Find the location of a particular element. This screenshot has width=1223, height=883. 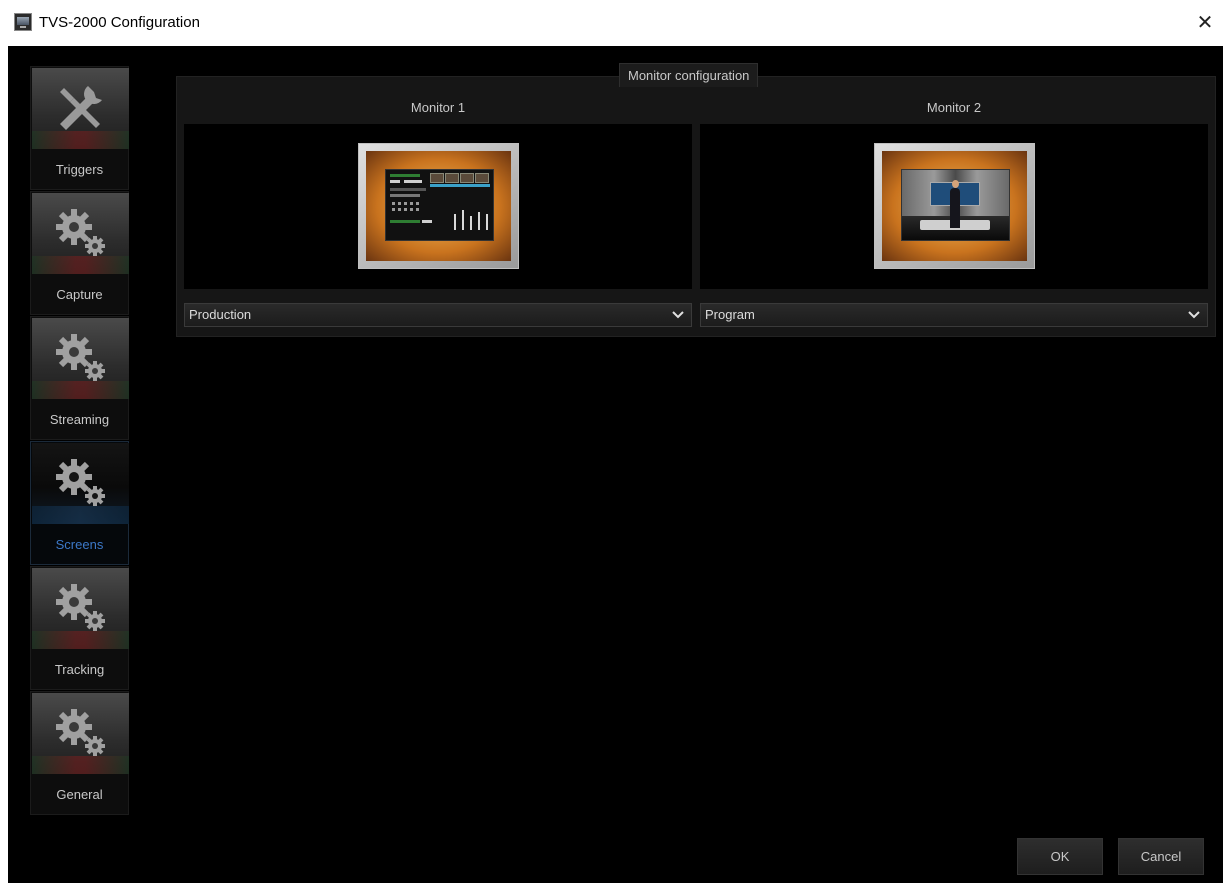

sidebar-item-label: Streaming is located at coordinates (79, 419).